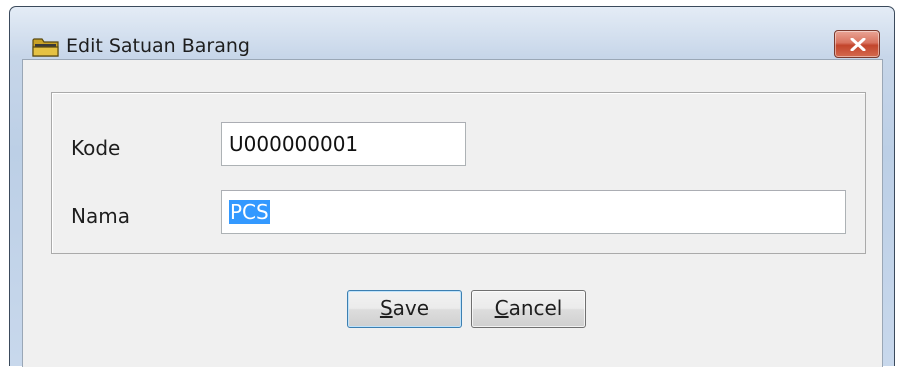 This screenshot has height=367, width=898. What do you see at coordinates (249, 212) in the screenshot?
I see `nama-selected-value: PCS` at bounding box center [249, 212].